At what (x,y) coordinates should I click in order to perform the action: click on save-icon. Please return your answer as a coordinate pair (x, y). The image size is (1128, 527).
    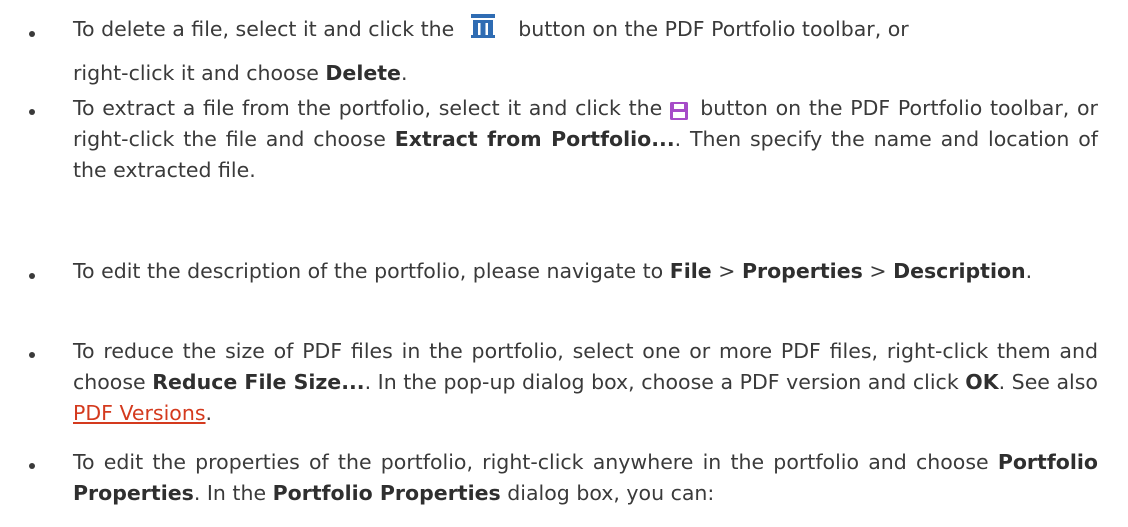
    Looking at the image, I should click on (679, 109).